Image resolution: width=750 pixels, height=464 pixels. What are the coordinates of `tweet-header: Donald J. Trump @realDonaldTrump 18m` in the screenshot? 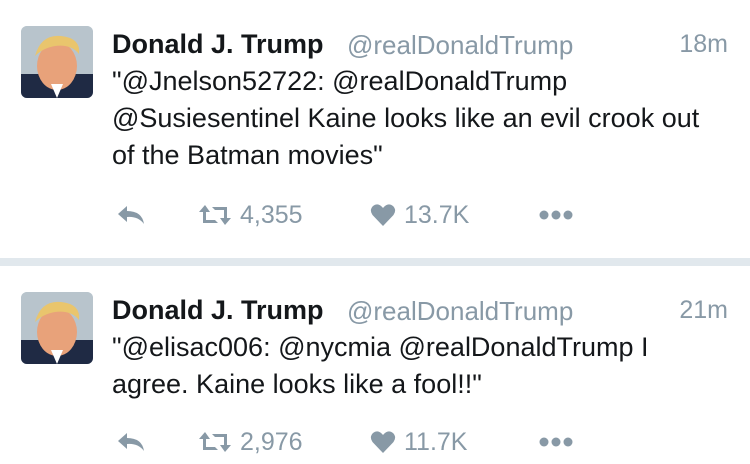 It's located at (420, 44).